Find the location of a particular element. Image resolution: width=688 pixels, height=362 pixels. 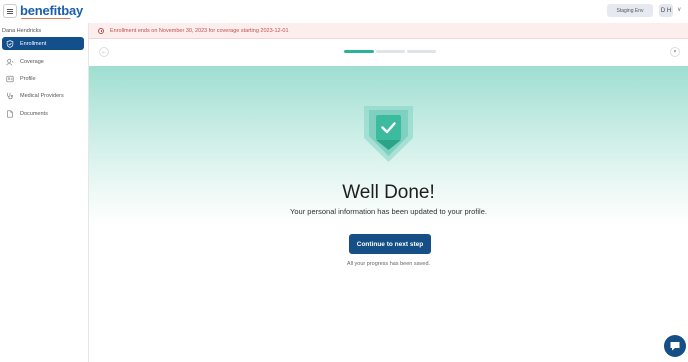

user-avatar-button: D H is located at coordinates (666, 10).